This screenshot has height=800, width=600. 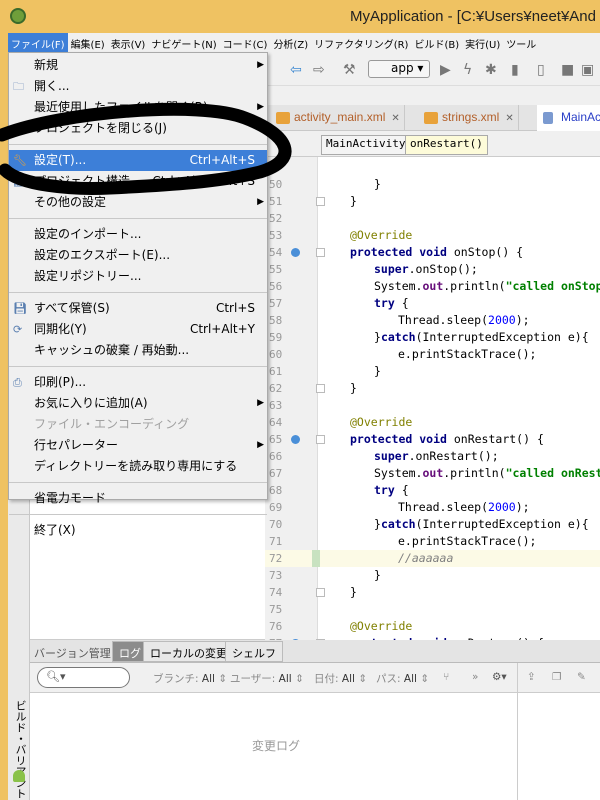 What do you see at coordinates (315, 651) in the screenshot?
I see `version-control-tabs: バージョン管理: ログ ローカルの変更 シェルフ` at bounding box center [315, 651].